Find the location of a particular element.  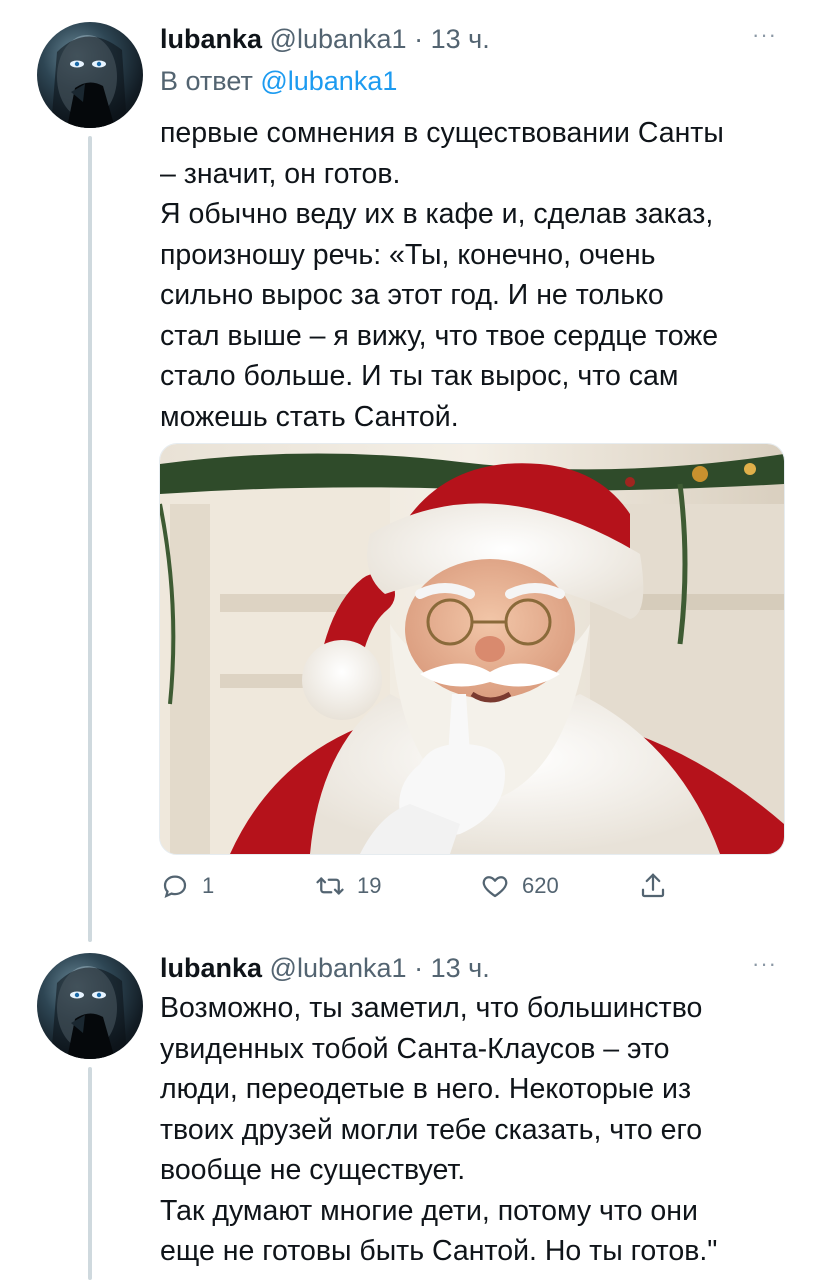

tweet-text-line: Я обычно веду их в кафе и, сделав заказ, is located at coordinates (437, 214).